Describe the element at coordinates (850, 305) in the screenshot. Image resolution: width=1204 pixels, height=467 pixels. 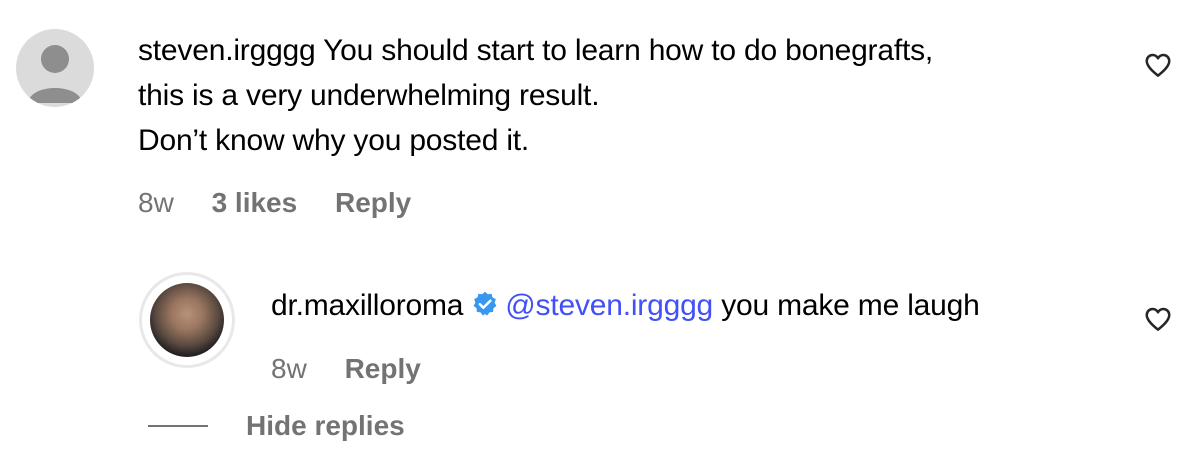
I see `reply-text: you make me laugh` at that location.